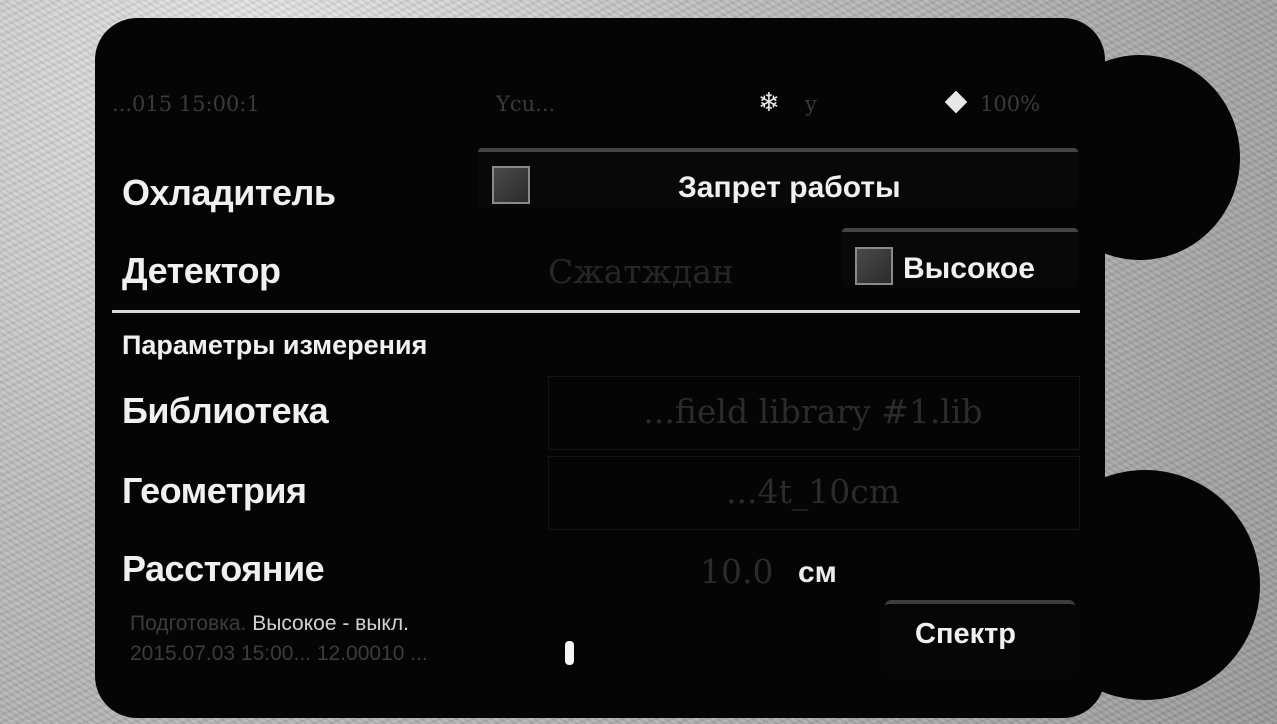 The image size is (1277, 724). Describe the element at coordinates (188, 623) in the screenshot. I see `footer-status-prefix: Подготовка.` at that location.